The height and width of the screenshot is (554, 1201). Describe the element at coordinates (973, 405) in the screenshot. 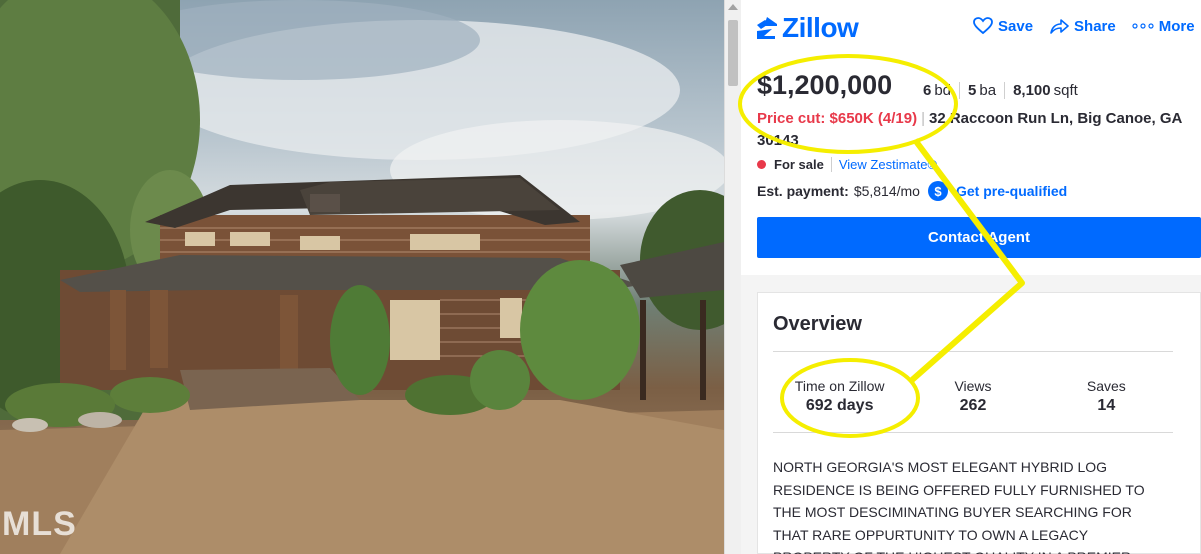

I see `stat-value: 262` at that location.